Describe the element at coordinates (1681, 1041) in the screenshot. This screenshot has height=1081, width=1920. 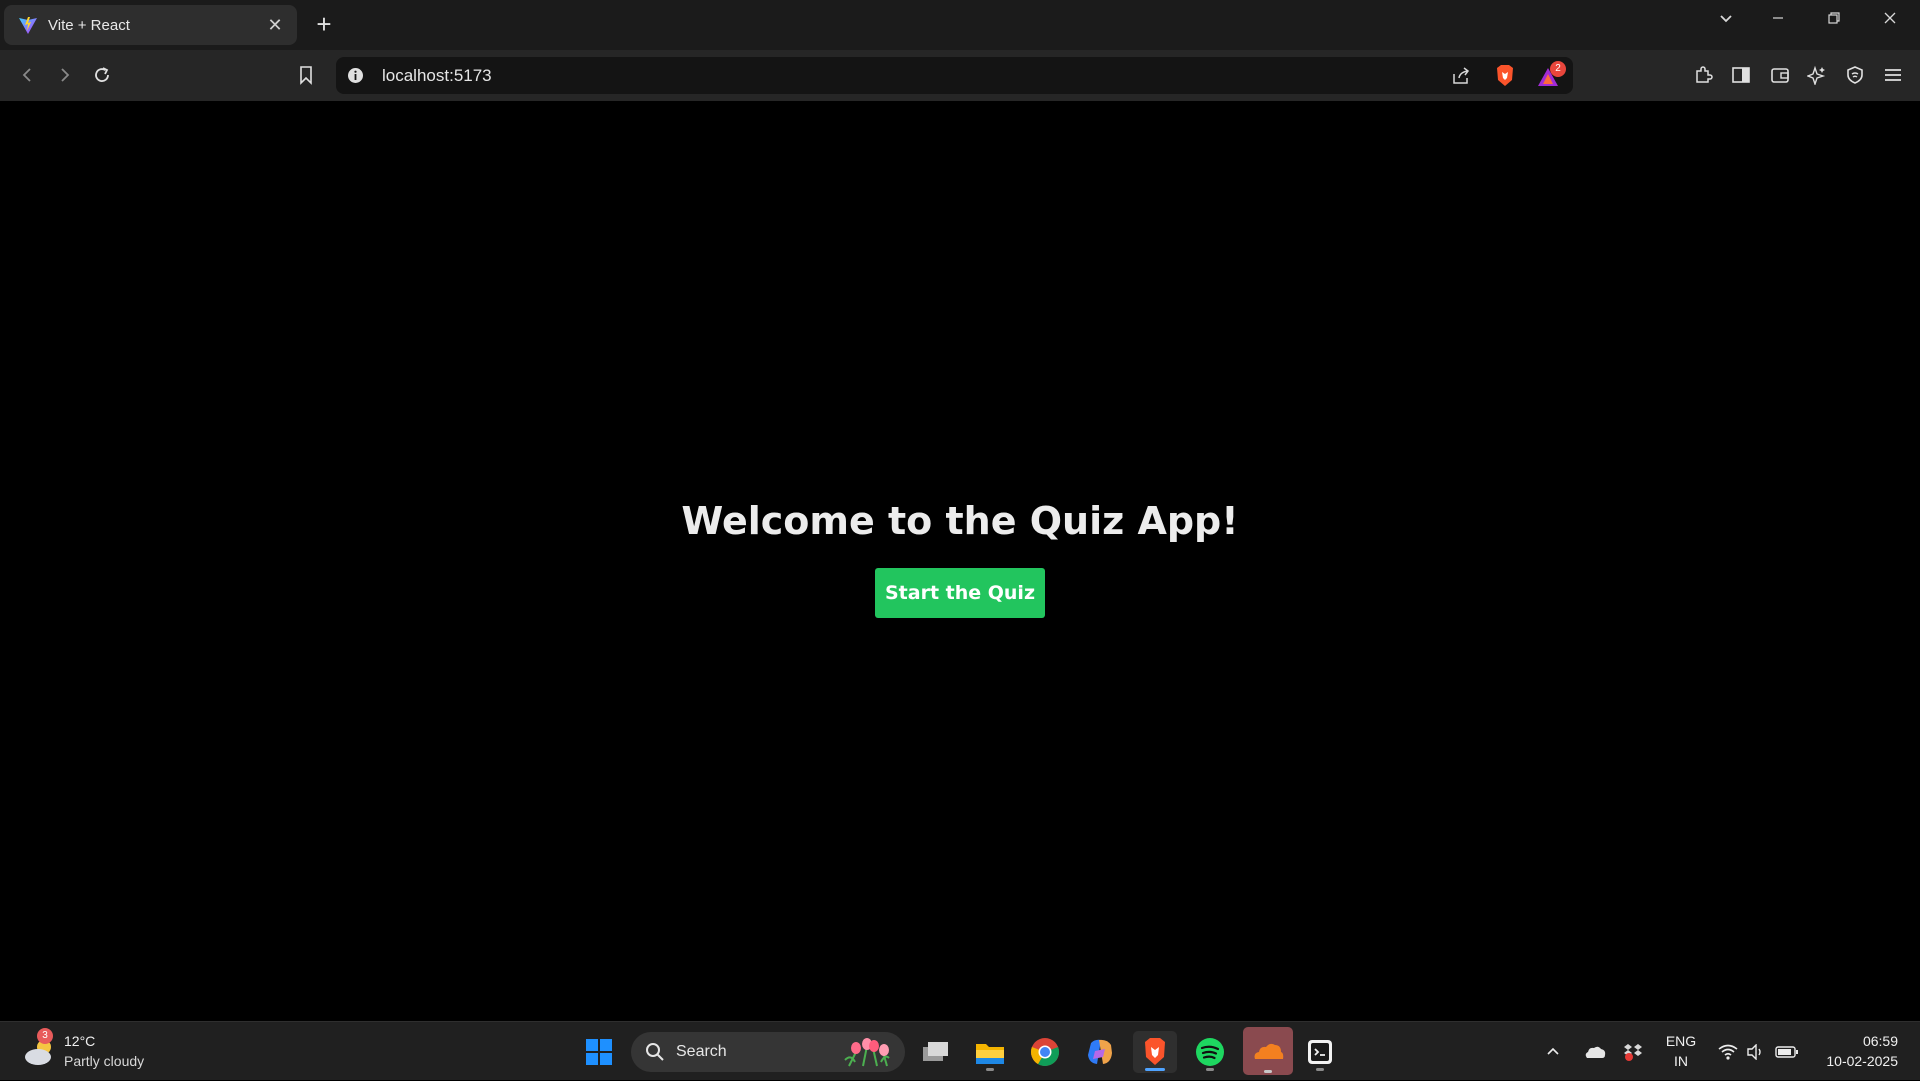
I see `language-code: ENG` at that location.